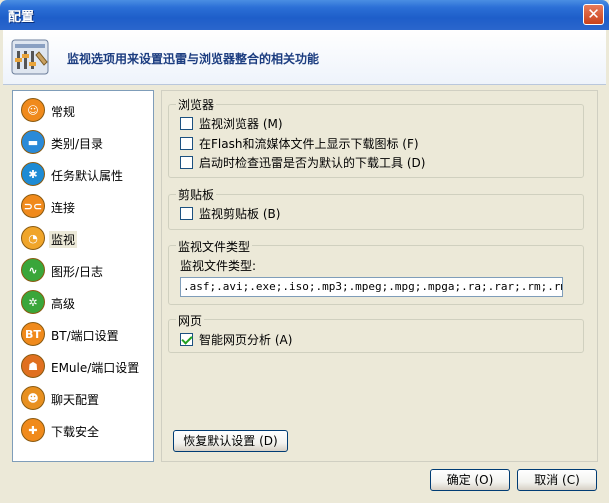  I want to click on sidebar-item-monitor: ◔ 监视, so click(84, 238).